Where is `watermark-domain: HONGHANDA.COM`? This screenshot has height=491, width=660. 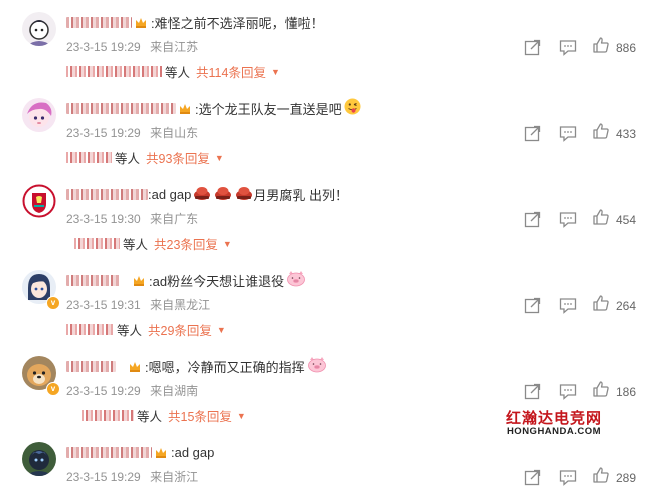 watermark-domain: HONGHANDA.COM is located at coordinates (554, 431).